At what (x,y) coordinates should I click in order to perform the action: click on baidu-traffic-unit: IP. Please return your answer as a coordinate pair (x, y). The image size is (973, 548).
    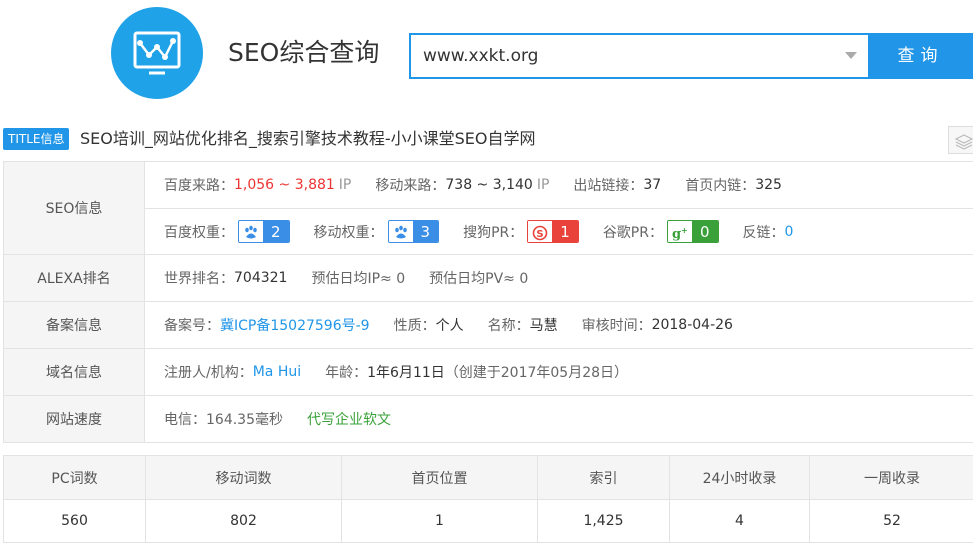
    Looking at the image, I should click on (345, 185).